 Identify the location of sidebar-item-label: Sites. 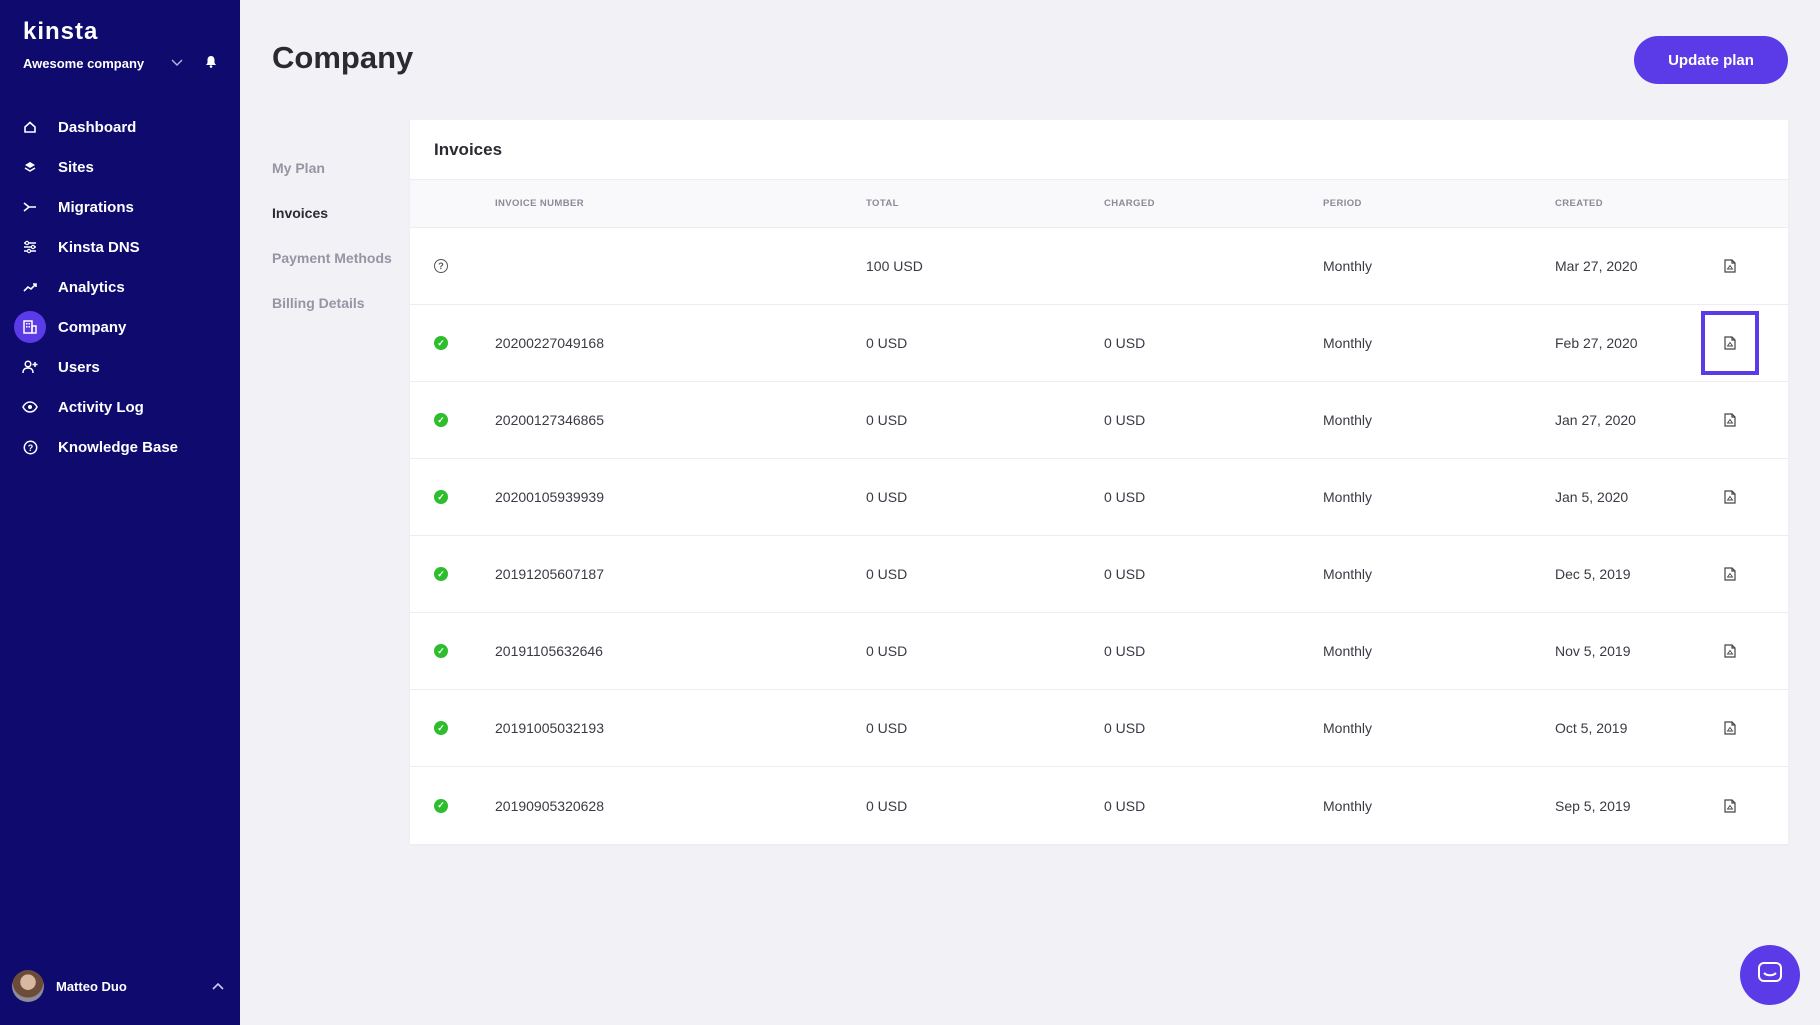
(76, 167).